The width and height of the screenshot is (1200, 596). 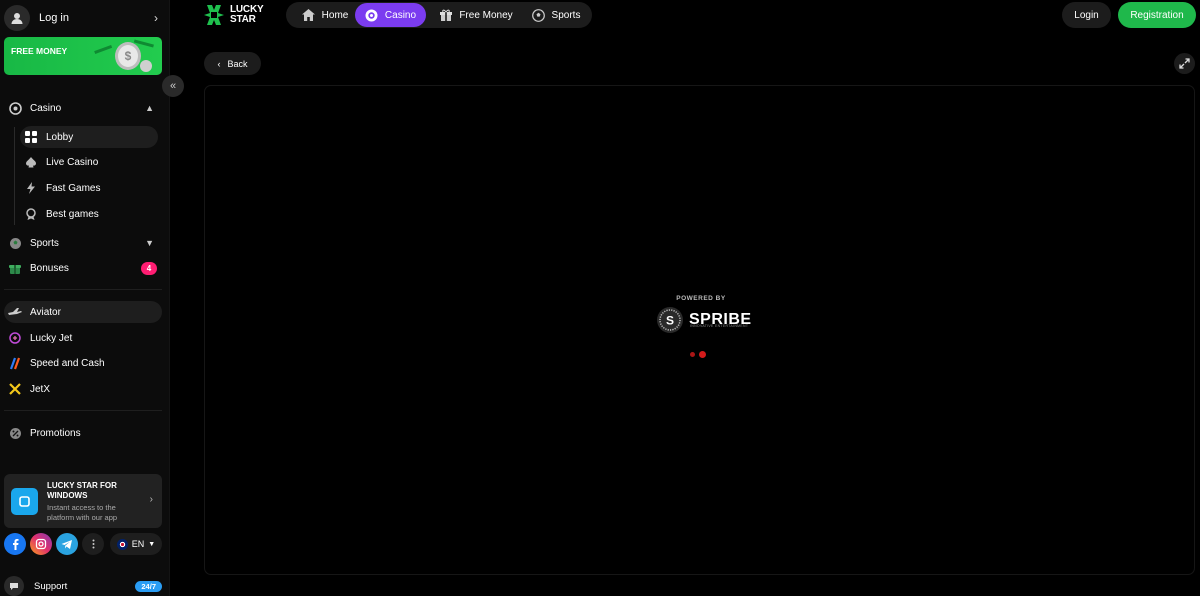 I want to click on lightning-icon, so click(x=31, y=188).